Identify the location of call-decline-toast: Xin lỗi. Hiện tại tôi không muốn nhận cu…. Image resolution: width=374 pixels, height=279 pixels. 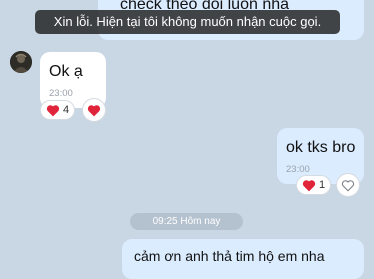
(187, 22).